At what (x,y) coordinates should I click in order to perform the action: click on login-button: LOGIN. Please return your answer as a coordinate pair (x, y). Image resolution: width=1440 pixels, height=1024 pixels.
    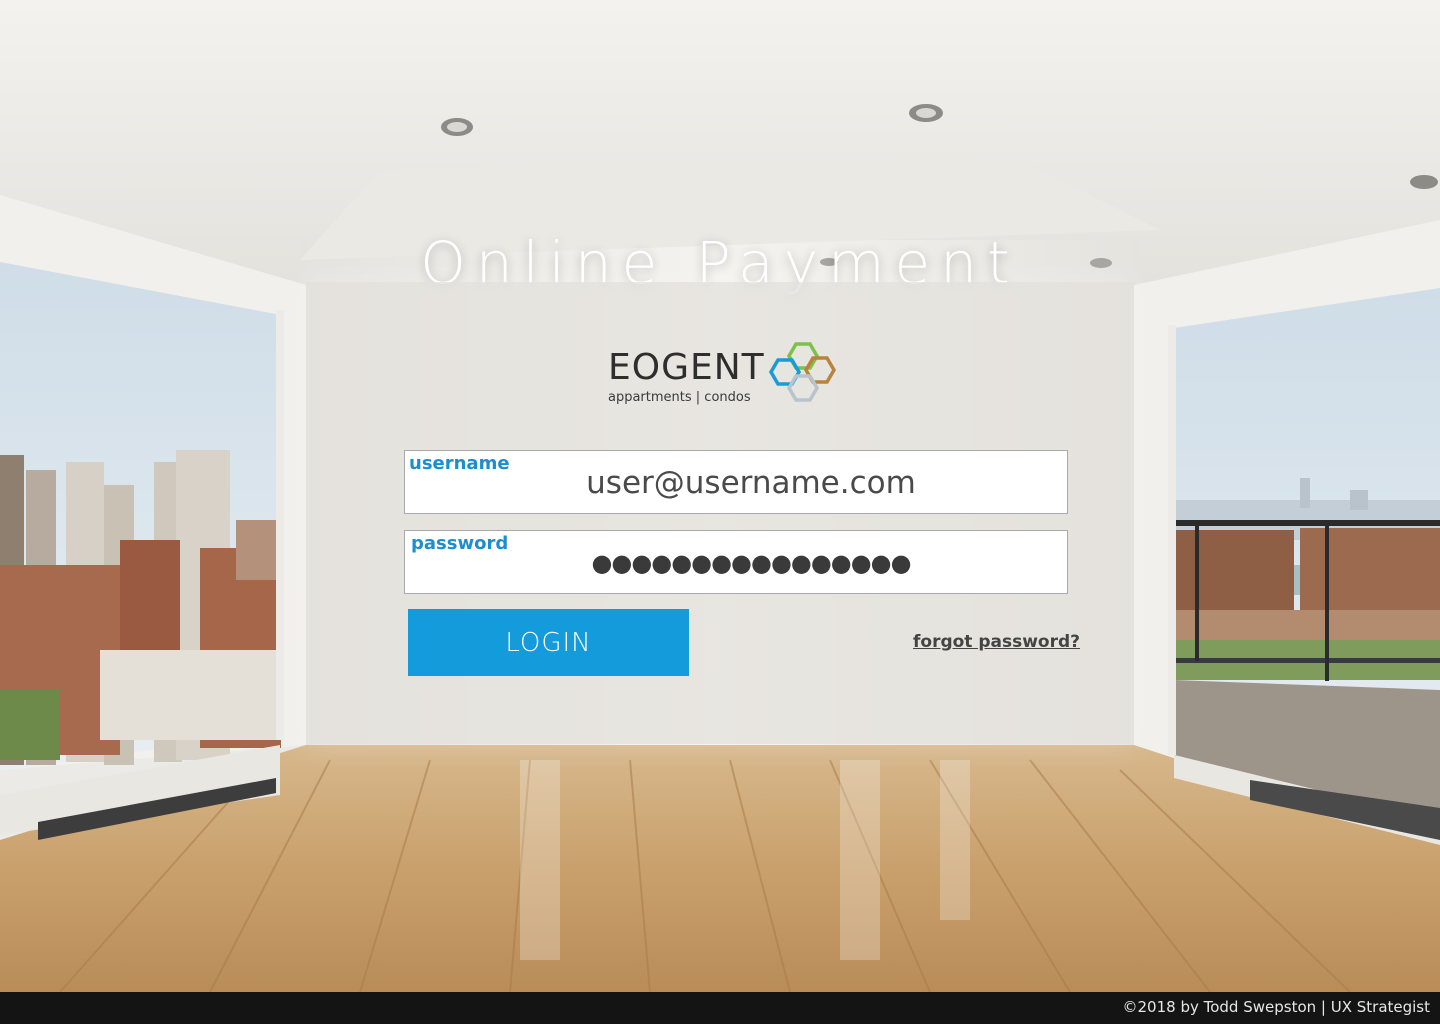
    Looking at the image, I should click on (548, 642).